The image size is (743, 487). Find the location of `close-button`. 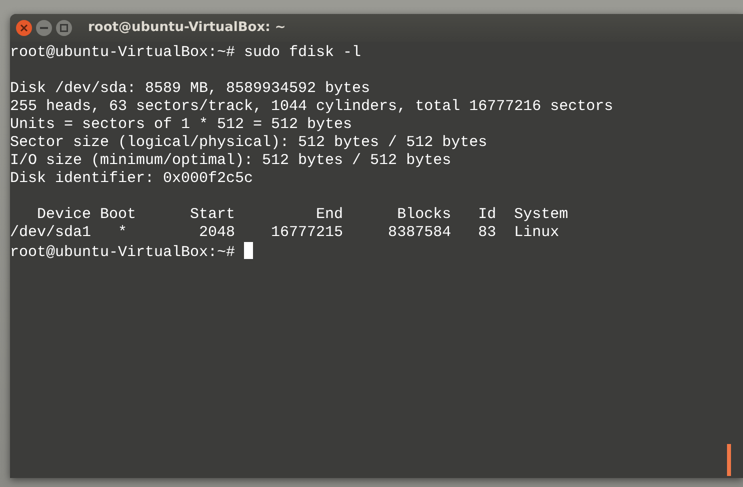

close-button is located at coordinates (24, 28).